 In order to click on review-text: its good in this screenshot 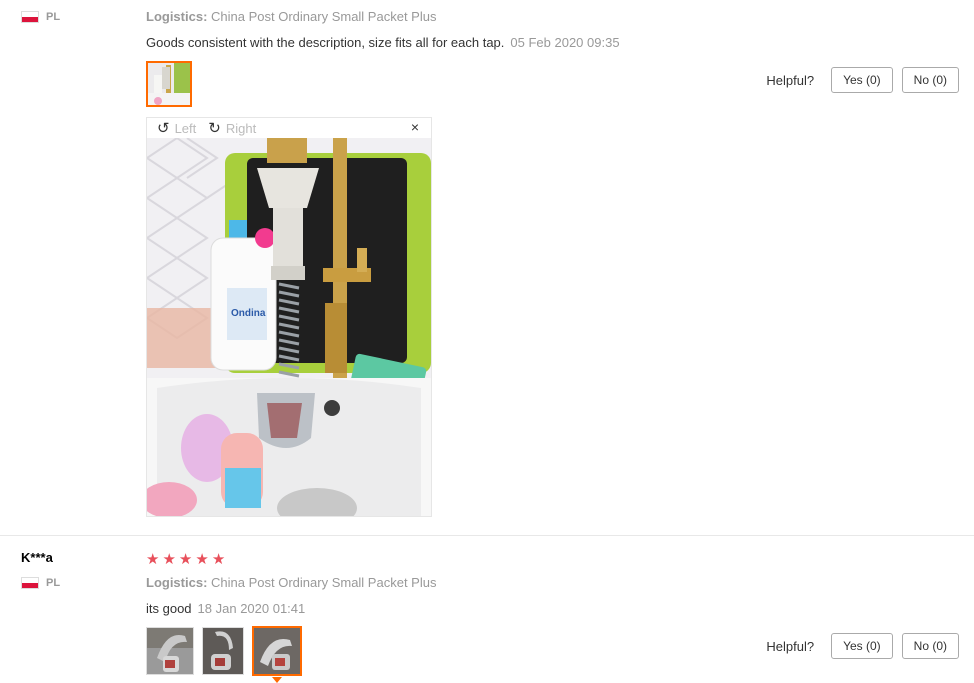, I will do `click(169, 608)`.